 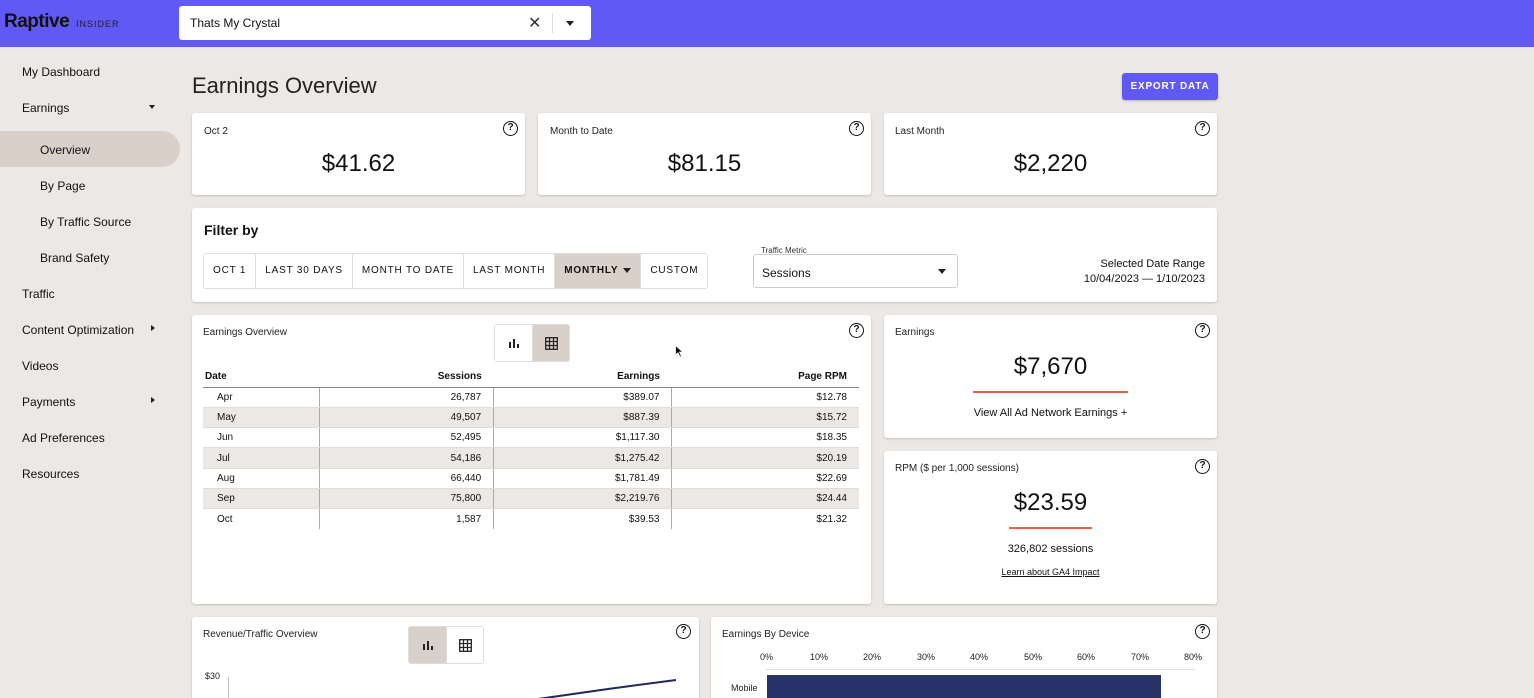 What do you see at coordinates (78, 330) in the screenshot?
I see `sidebar-item-content-optimization: Content Optimization` at bounding box center [78, 330].